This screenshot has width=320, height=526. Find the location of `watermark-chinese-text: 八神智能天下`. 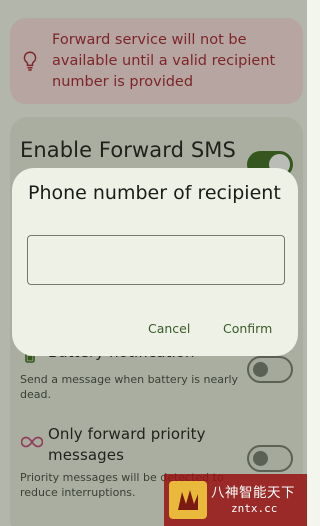

watermark-chinese-text: 八神智能天下 is located at coordinates (253, 492).